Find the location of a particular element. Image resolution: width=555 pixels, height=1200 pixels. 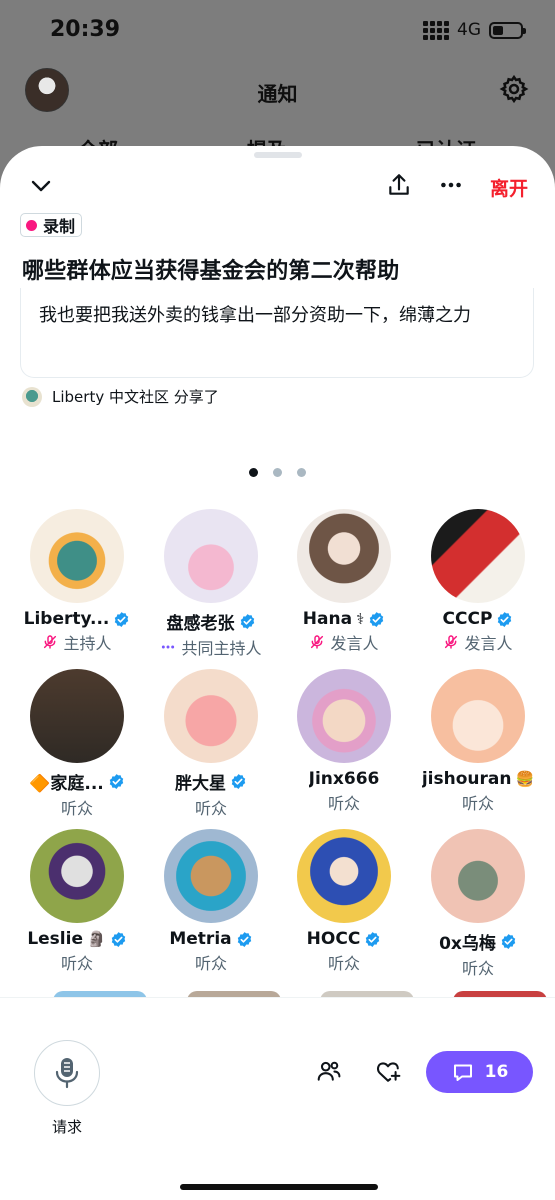

people-button is located at coordinates (329, 1071).